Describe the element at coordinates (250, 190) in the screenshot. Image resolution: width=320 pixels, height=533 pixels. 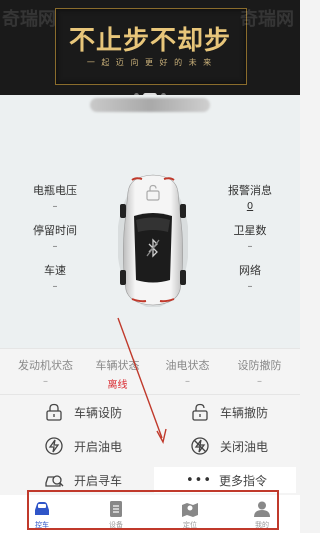
I see `alarm-messages-label: 报警消息` at that location.